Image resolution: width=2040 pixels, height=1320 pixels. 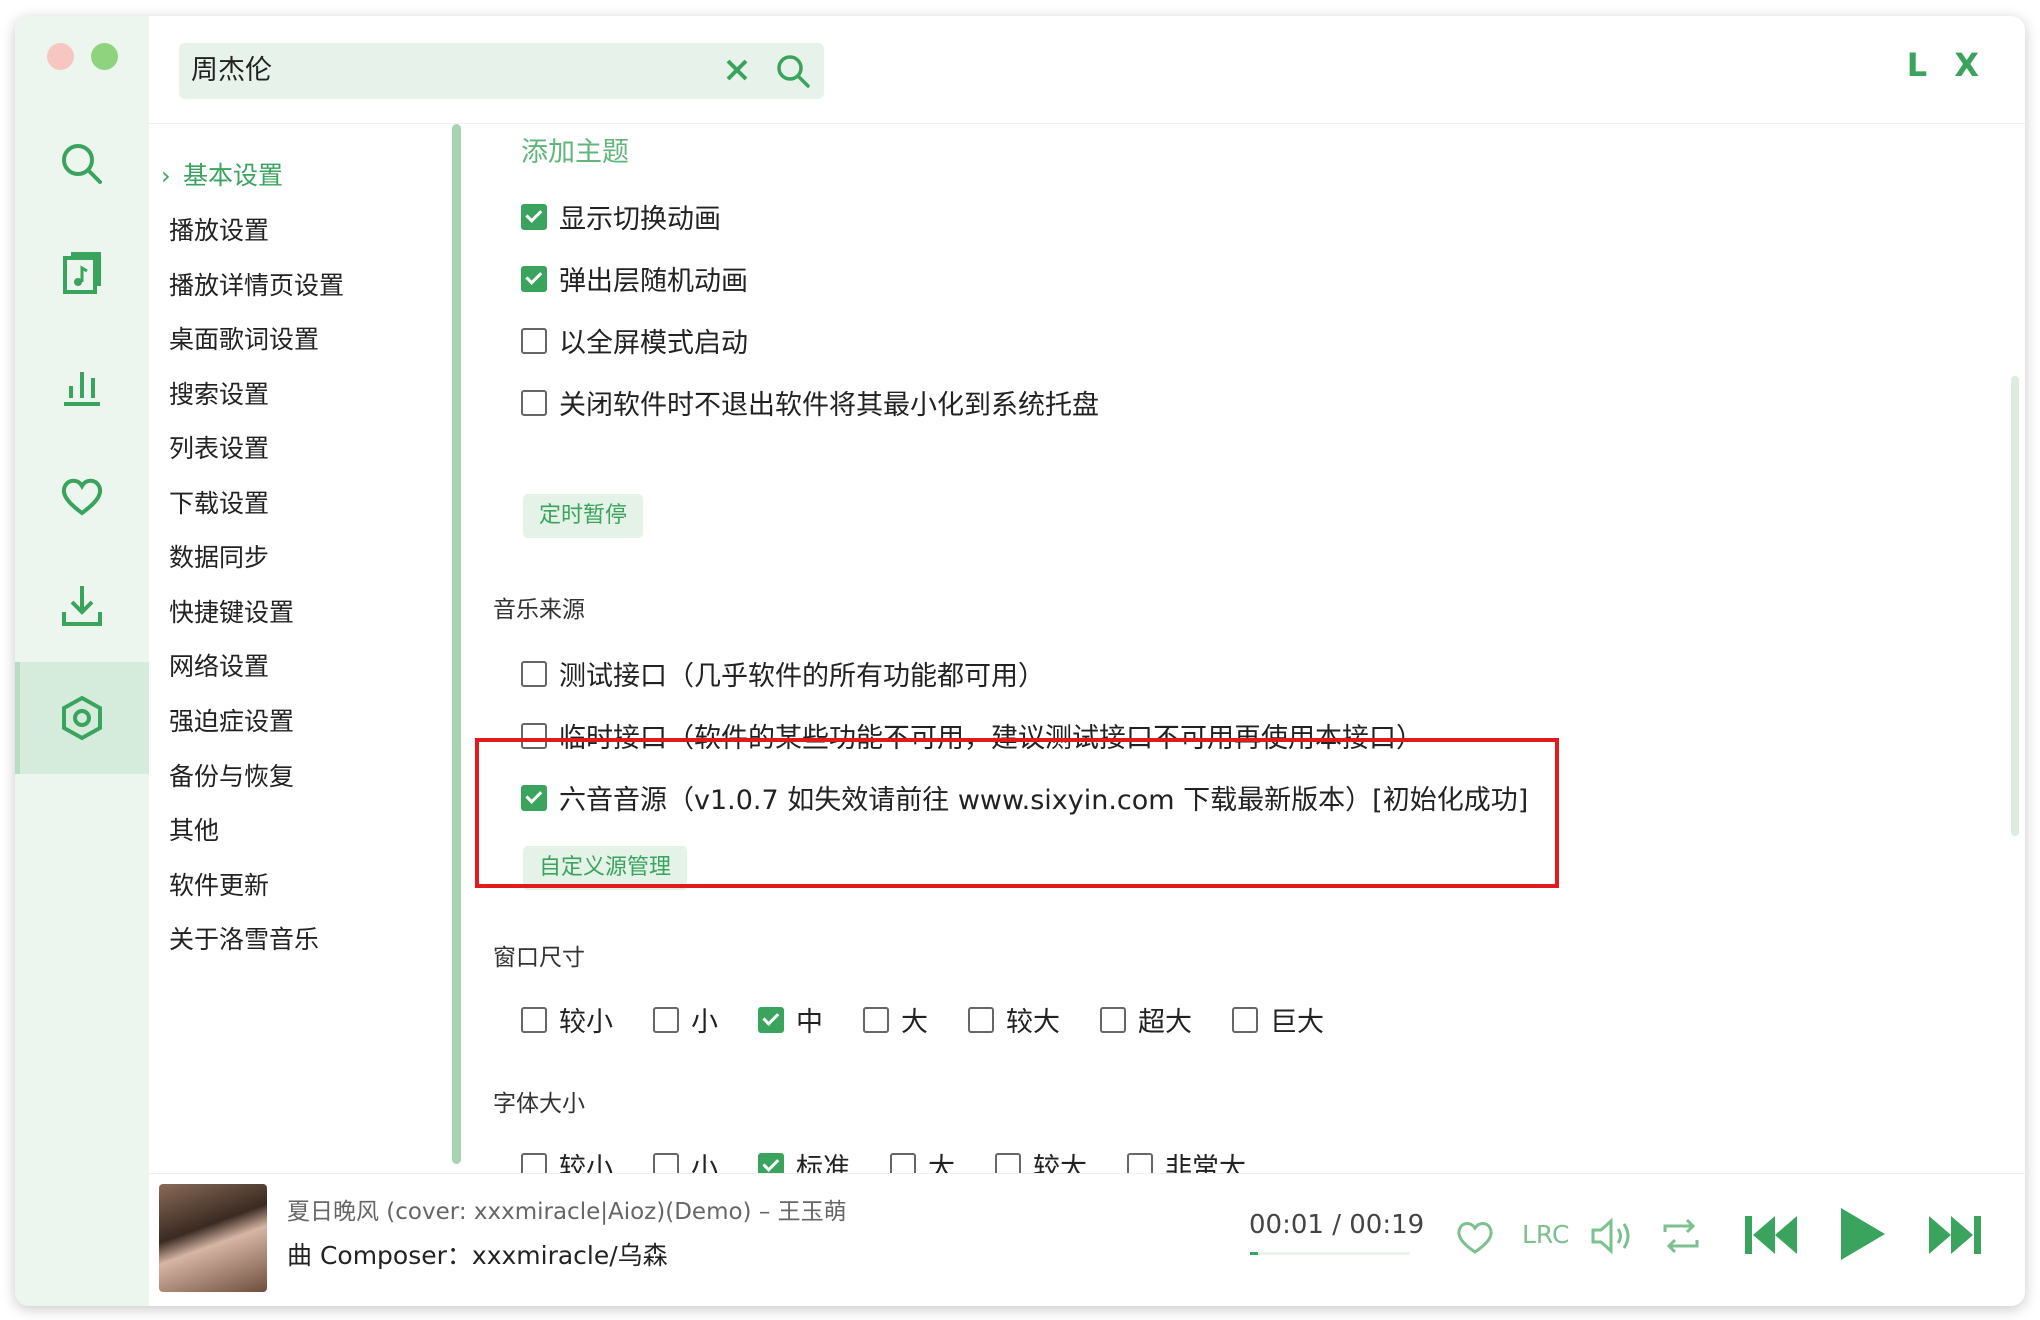 What do you see at coordinates (1955, 1235) in the screenshot?
I see `next-icon` at bounding box center [1955, 1235].